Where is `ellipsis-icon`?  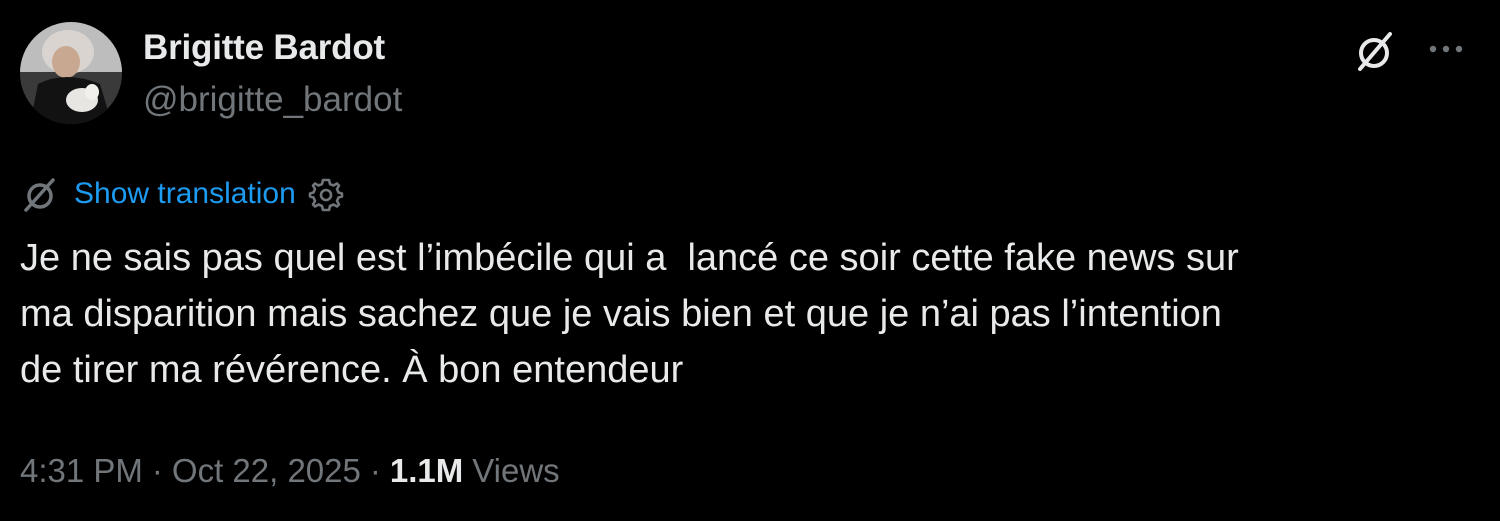
ellipsis-icon is located at coordinates (1446, 49).